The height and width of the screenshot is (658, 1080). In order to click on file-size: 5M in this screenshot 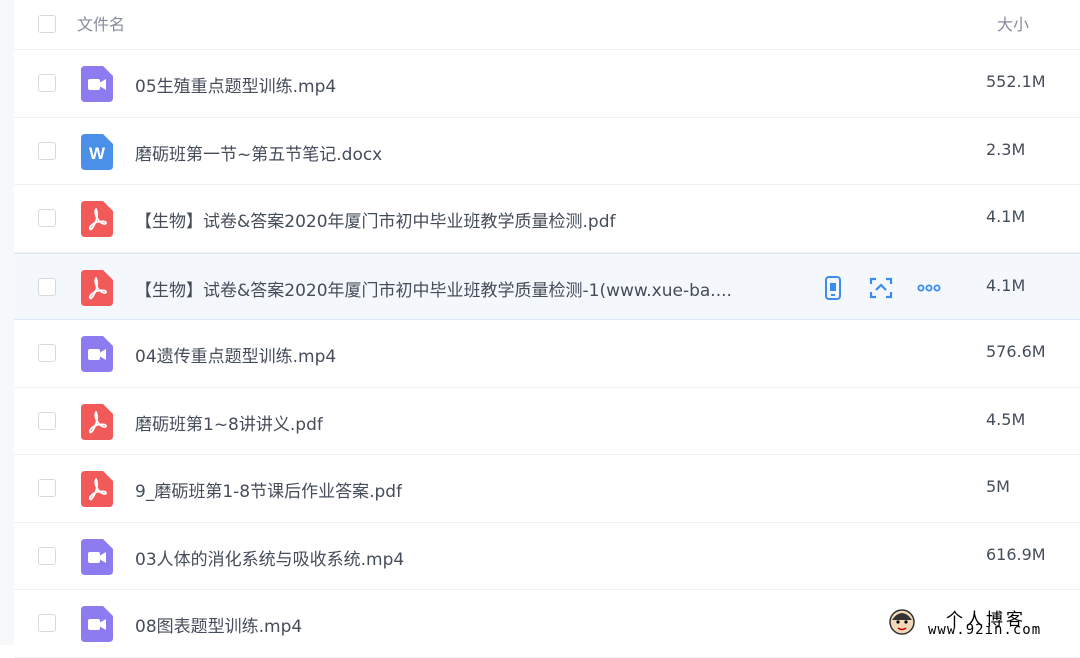, I will do `click(998, 486)`.